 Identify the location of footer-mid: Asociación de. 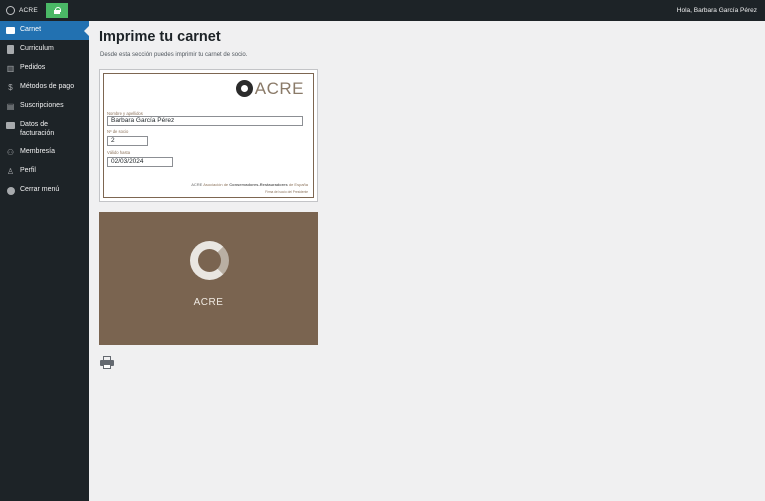
(216, 184).